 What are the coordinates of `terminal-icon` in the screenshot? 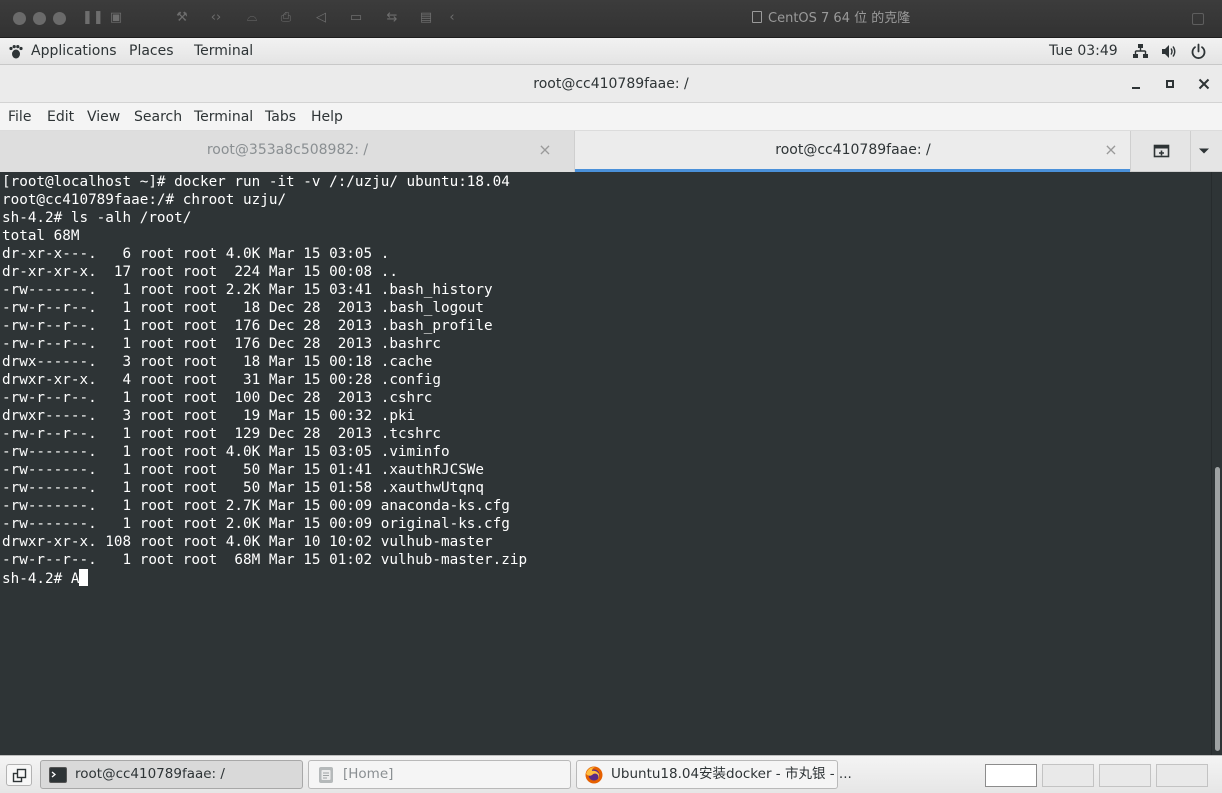 It's located at (58, 775).